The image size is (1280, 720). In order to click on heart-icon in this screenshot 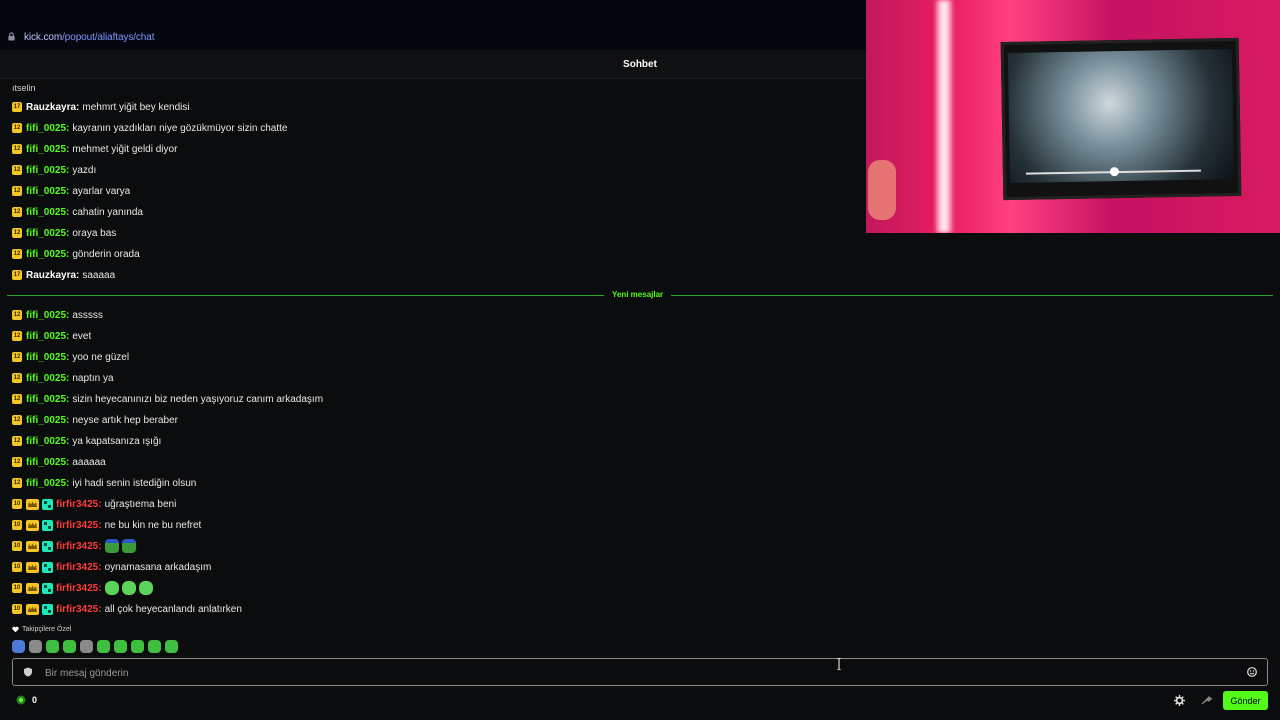, I will do `click(15, 629)`.